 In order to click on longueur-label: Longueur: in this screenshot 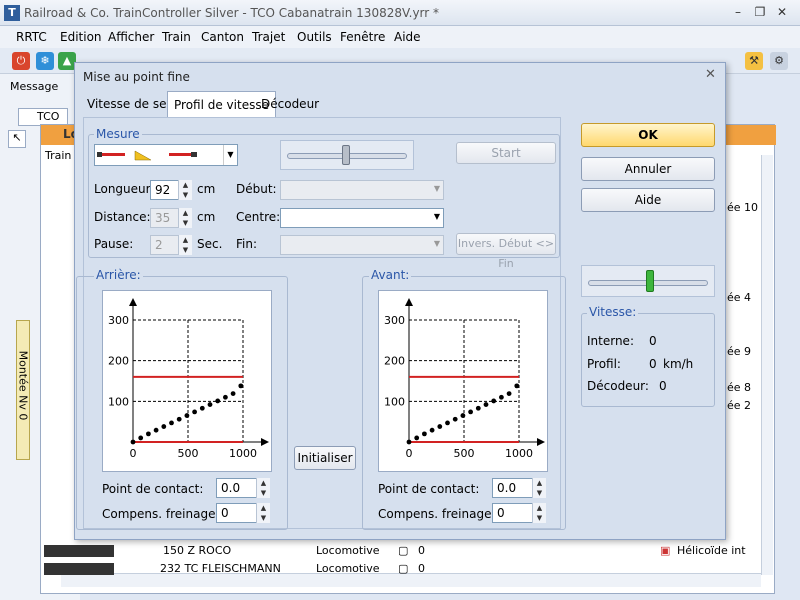, I will do `click(124, 189)`.